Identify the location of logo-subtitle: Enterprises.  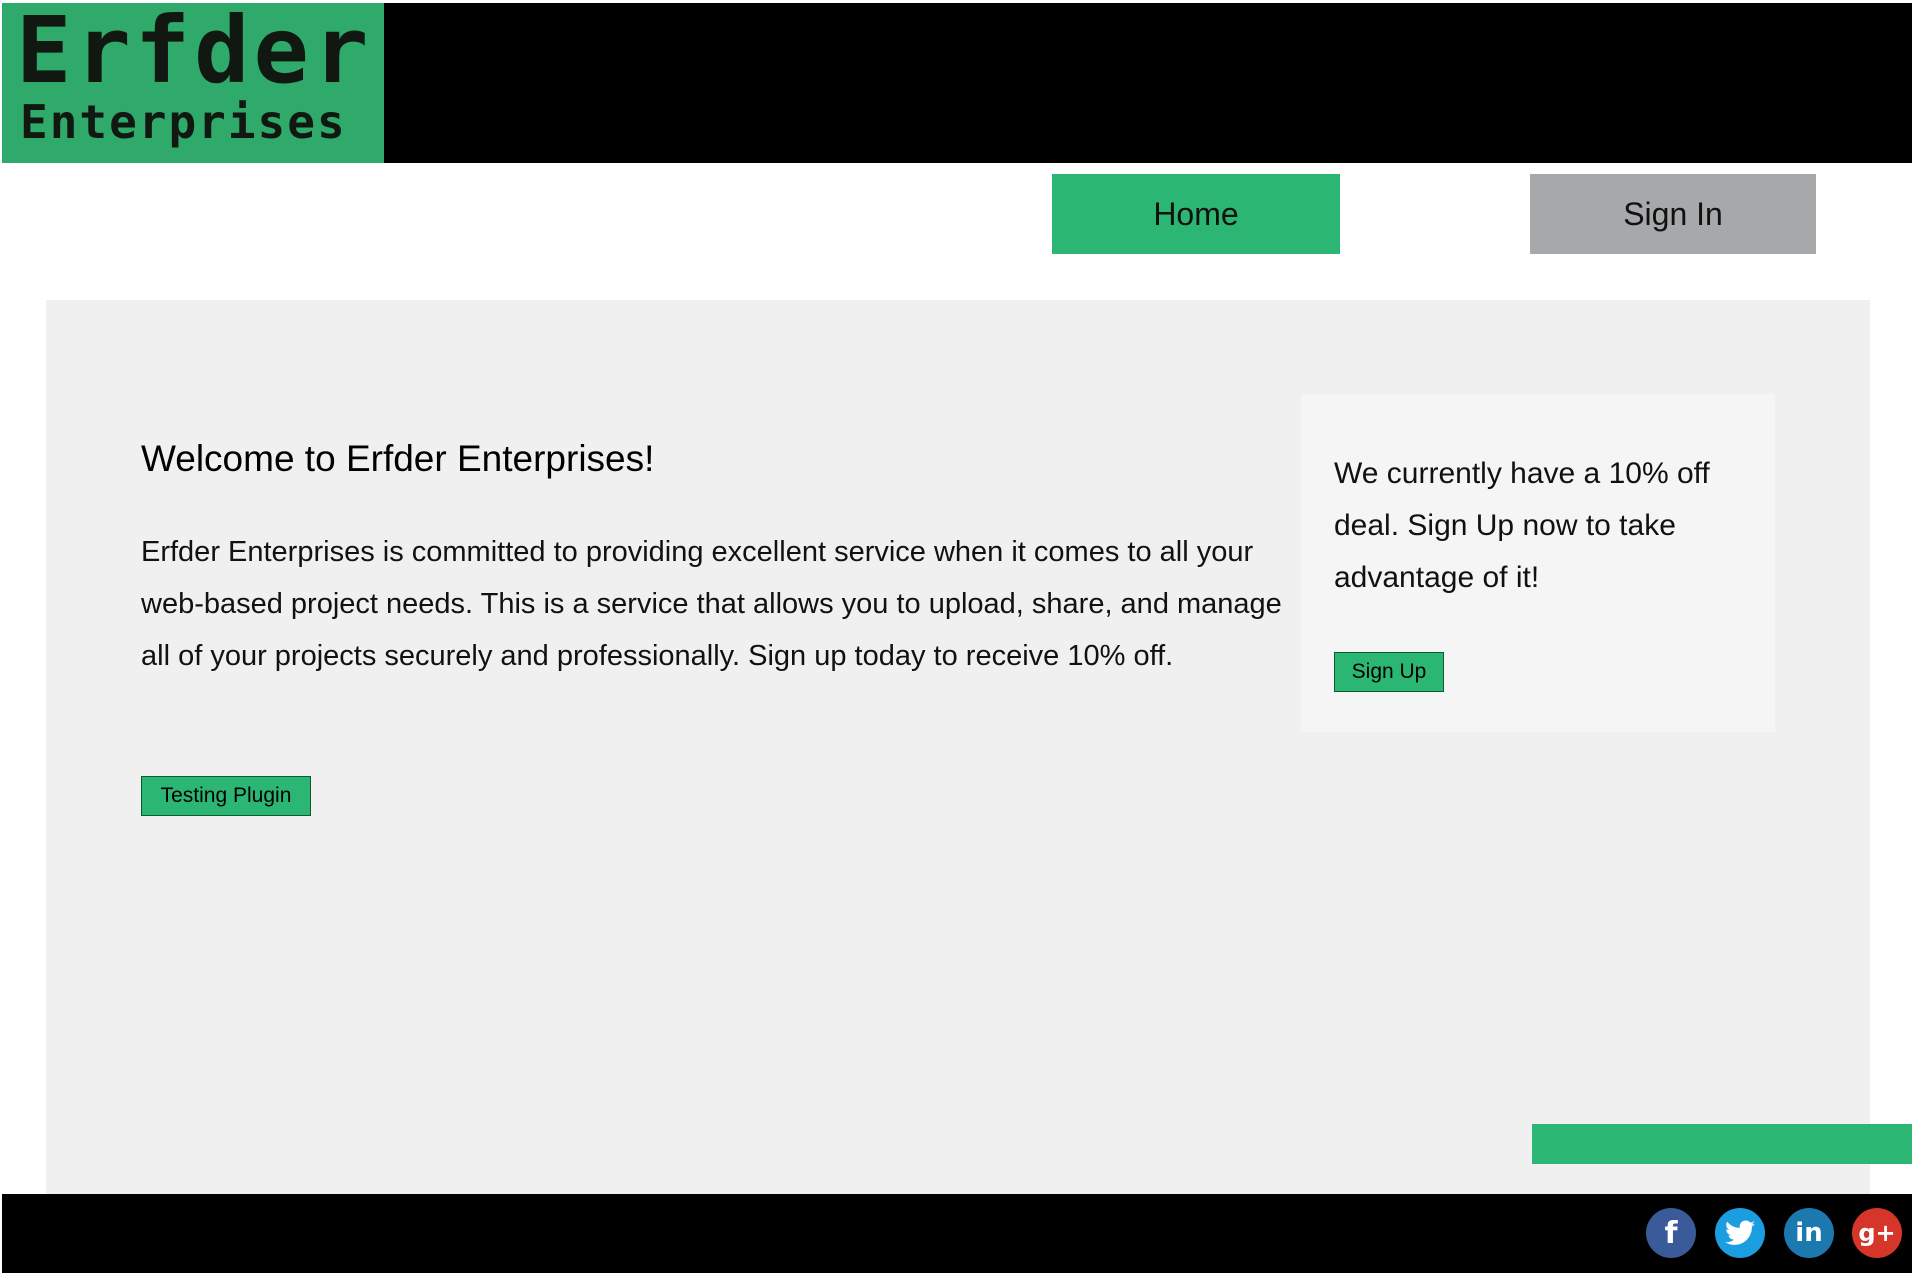
(183, 122).